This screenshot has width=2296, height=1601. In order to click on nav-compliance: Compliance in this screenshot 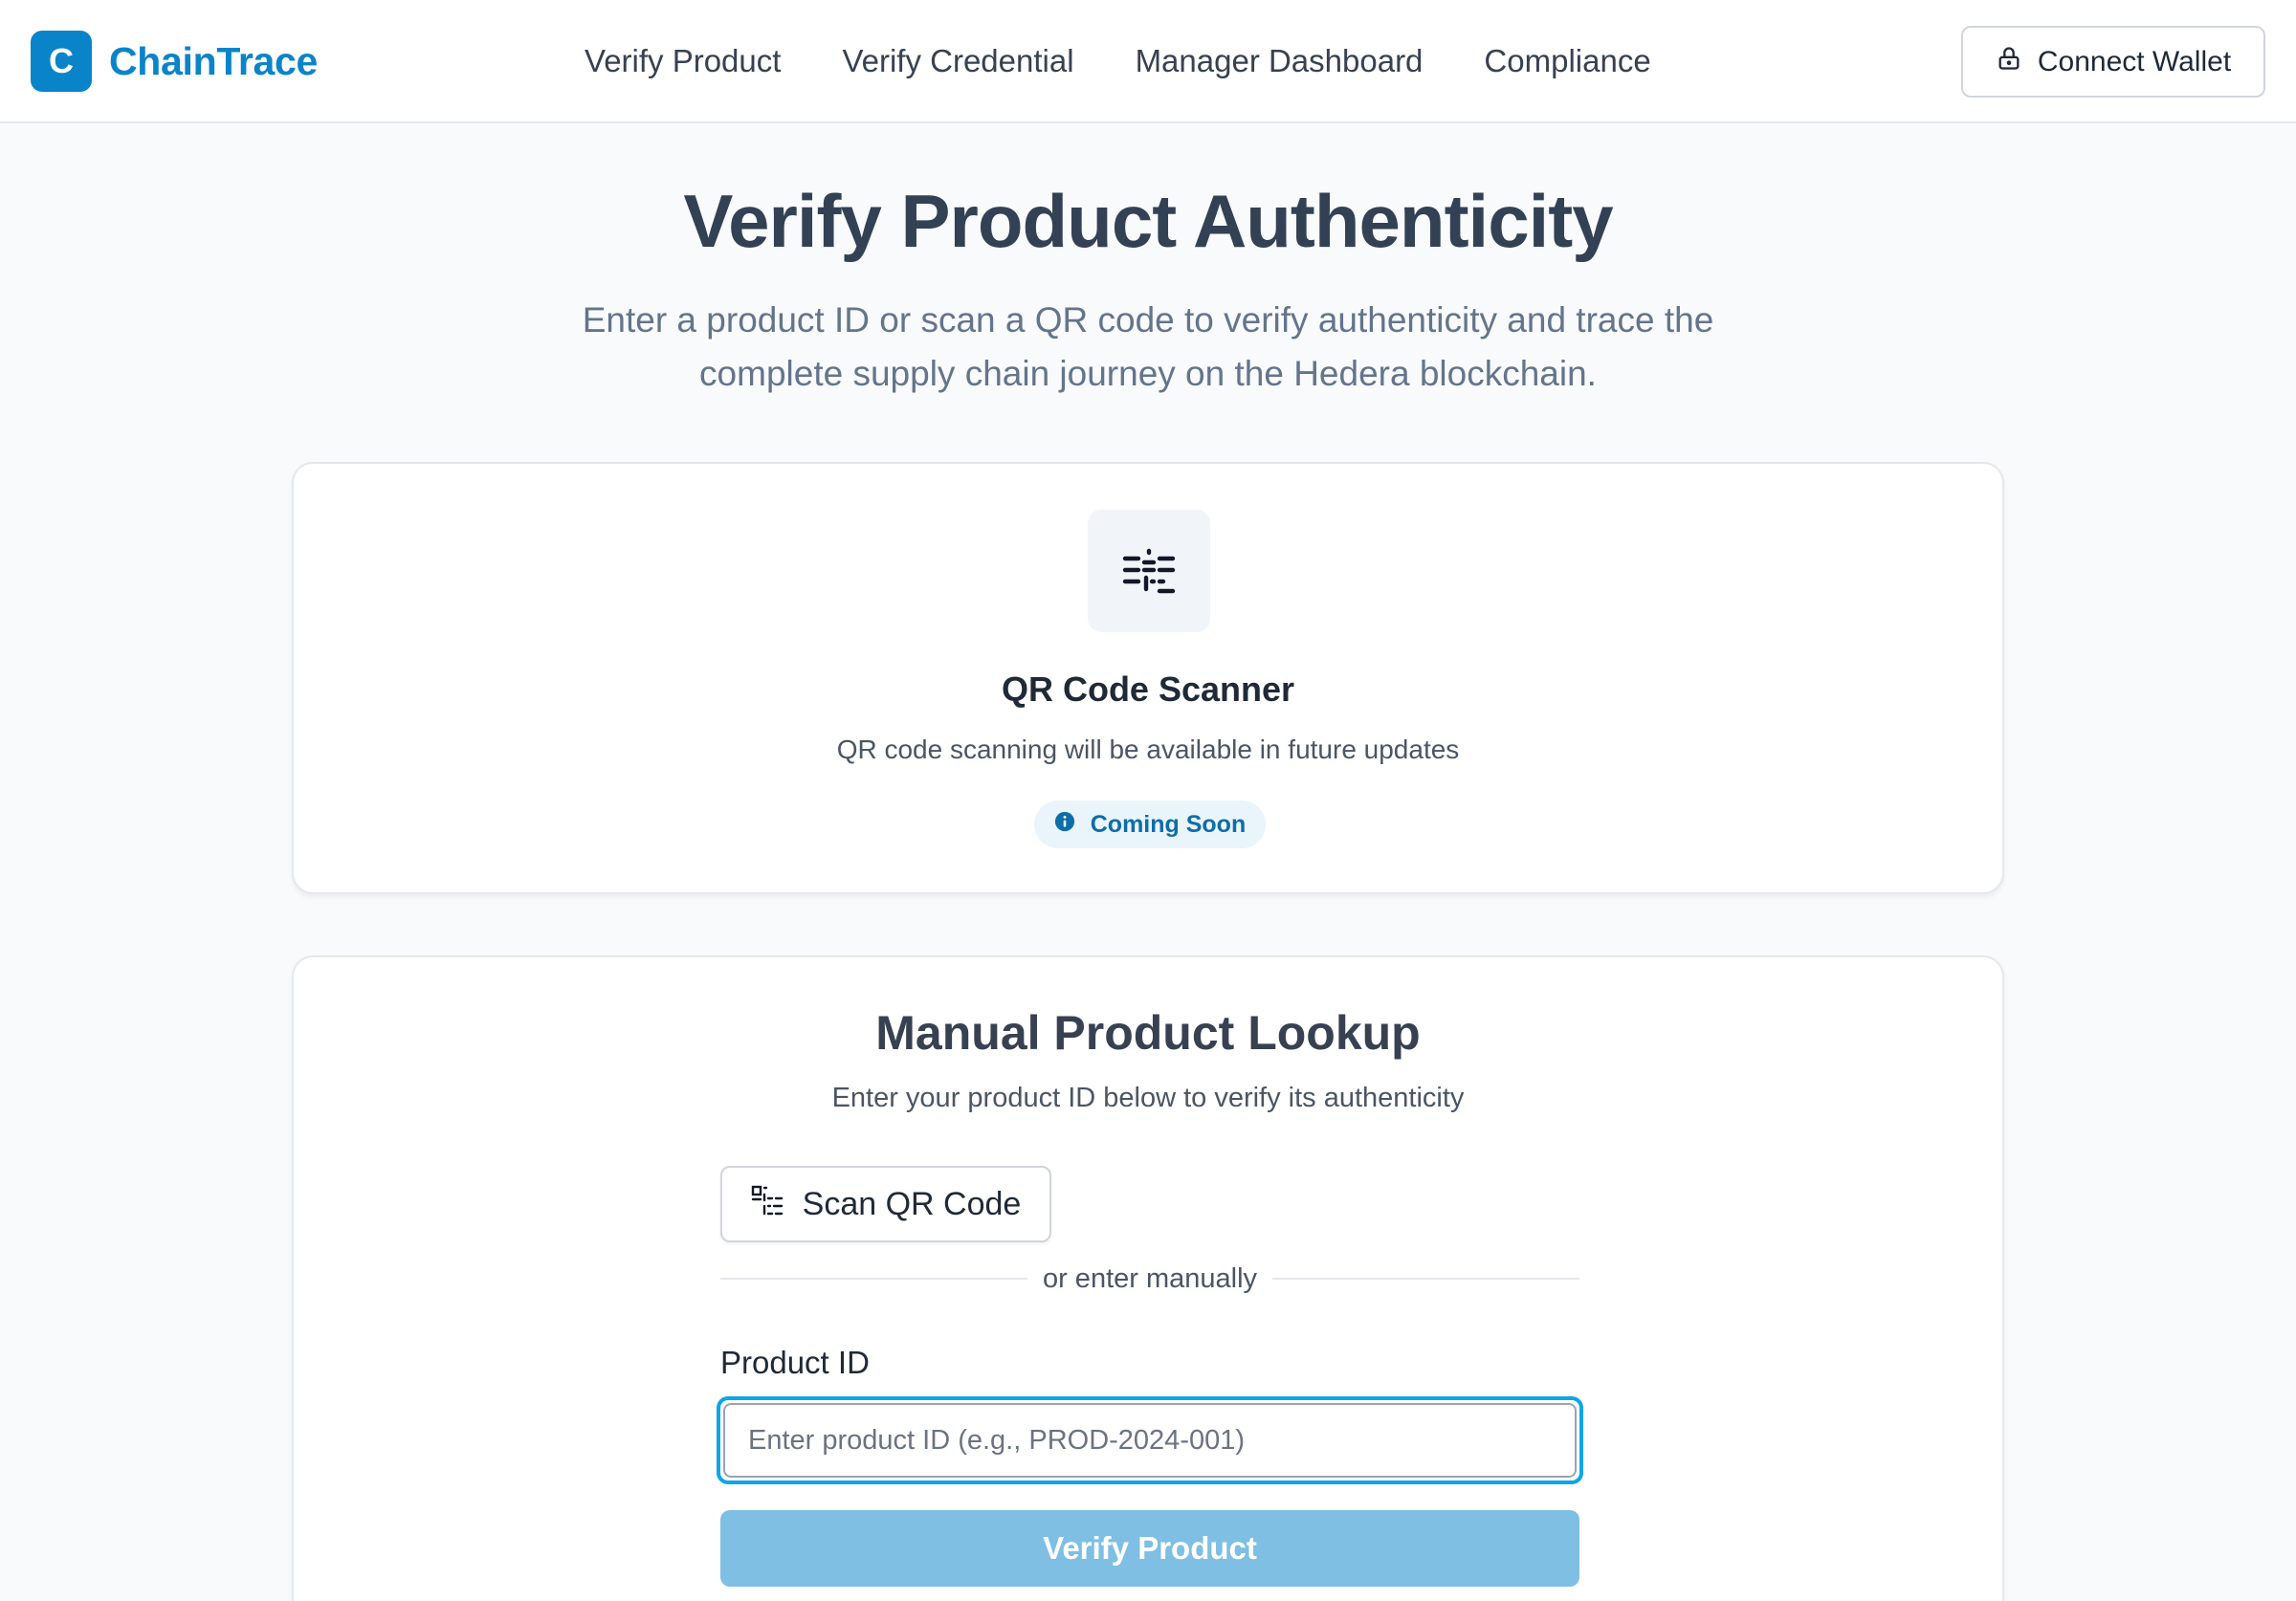, I will do `click(1567, 61)`.